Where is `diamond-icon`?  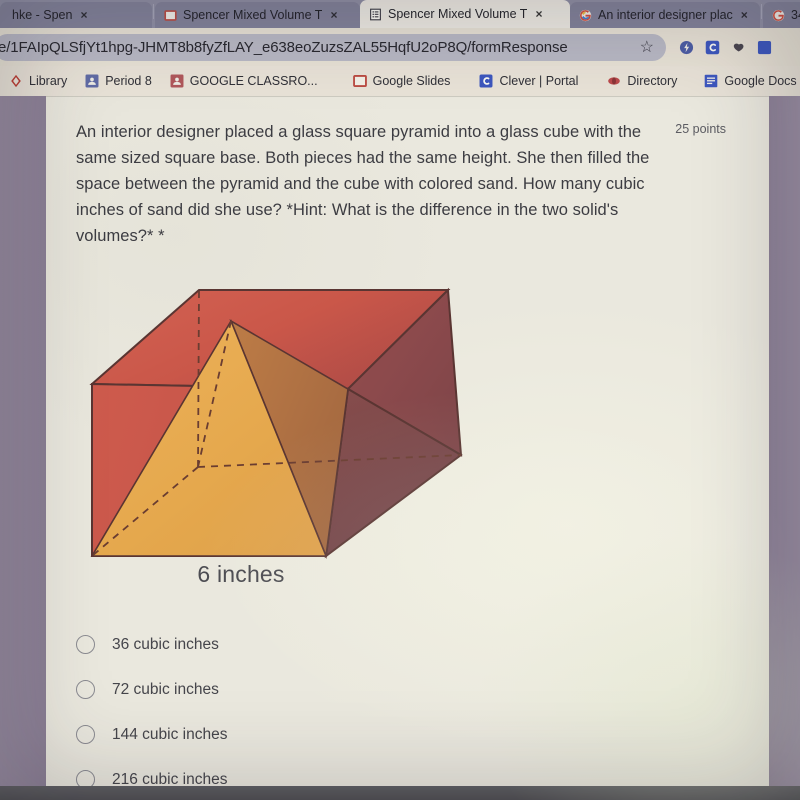 diamond-icon is located at coordinates (16, 81).